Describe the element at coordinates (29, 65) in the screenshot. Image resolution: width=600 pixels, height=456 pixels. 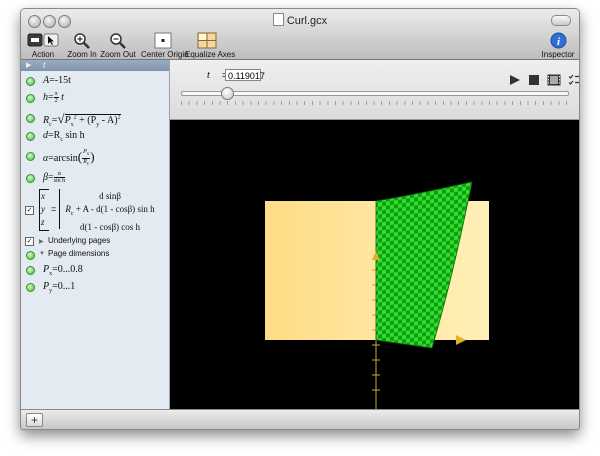
I see `disclosure-icon: ▶` at that location.